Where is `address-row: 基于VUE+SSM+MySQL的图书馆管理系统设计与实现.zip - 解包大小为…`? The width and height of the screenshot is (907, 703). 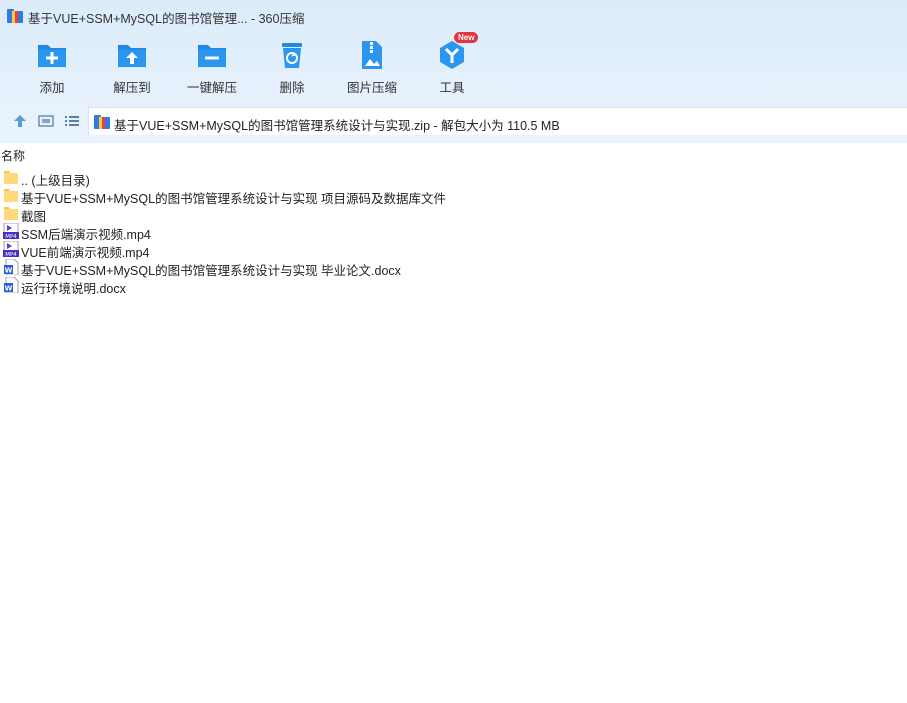
address-row: 基于VUE+SSM+MySQL的图书馆管理系统设计与实现.zip - 解包大小为… is located at coordinates (453, 121).